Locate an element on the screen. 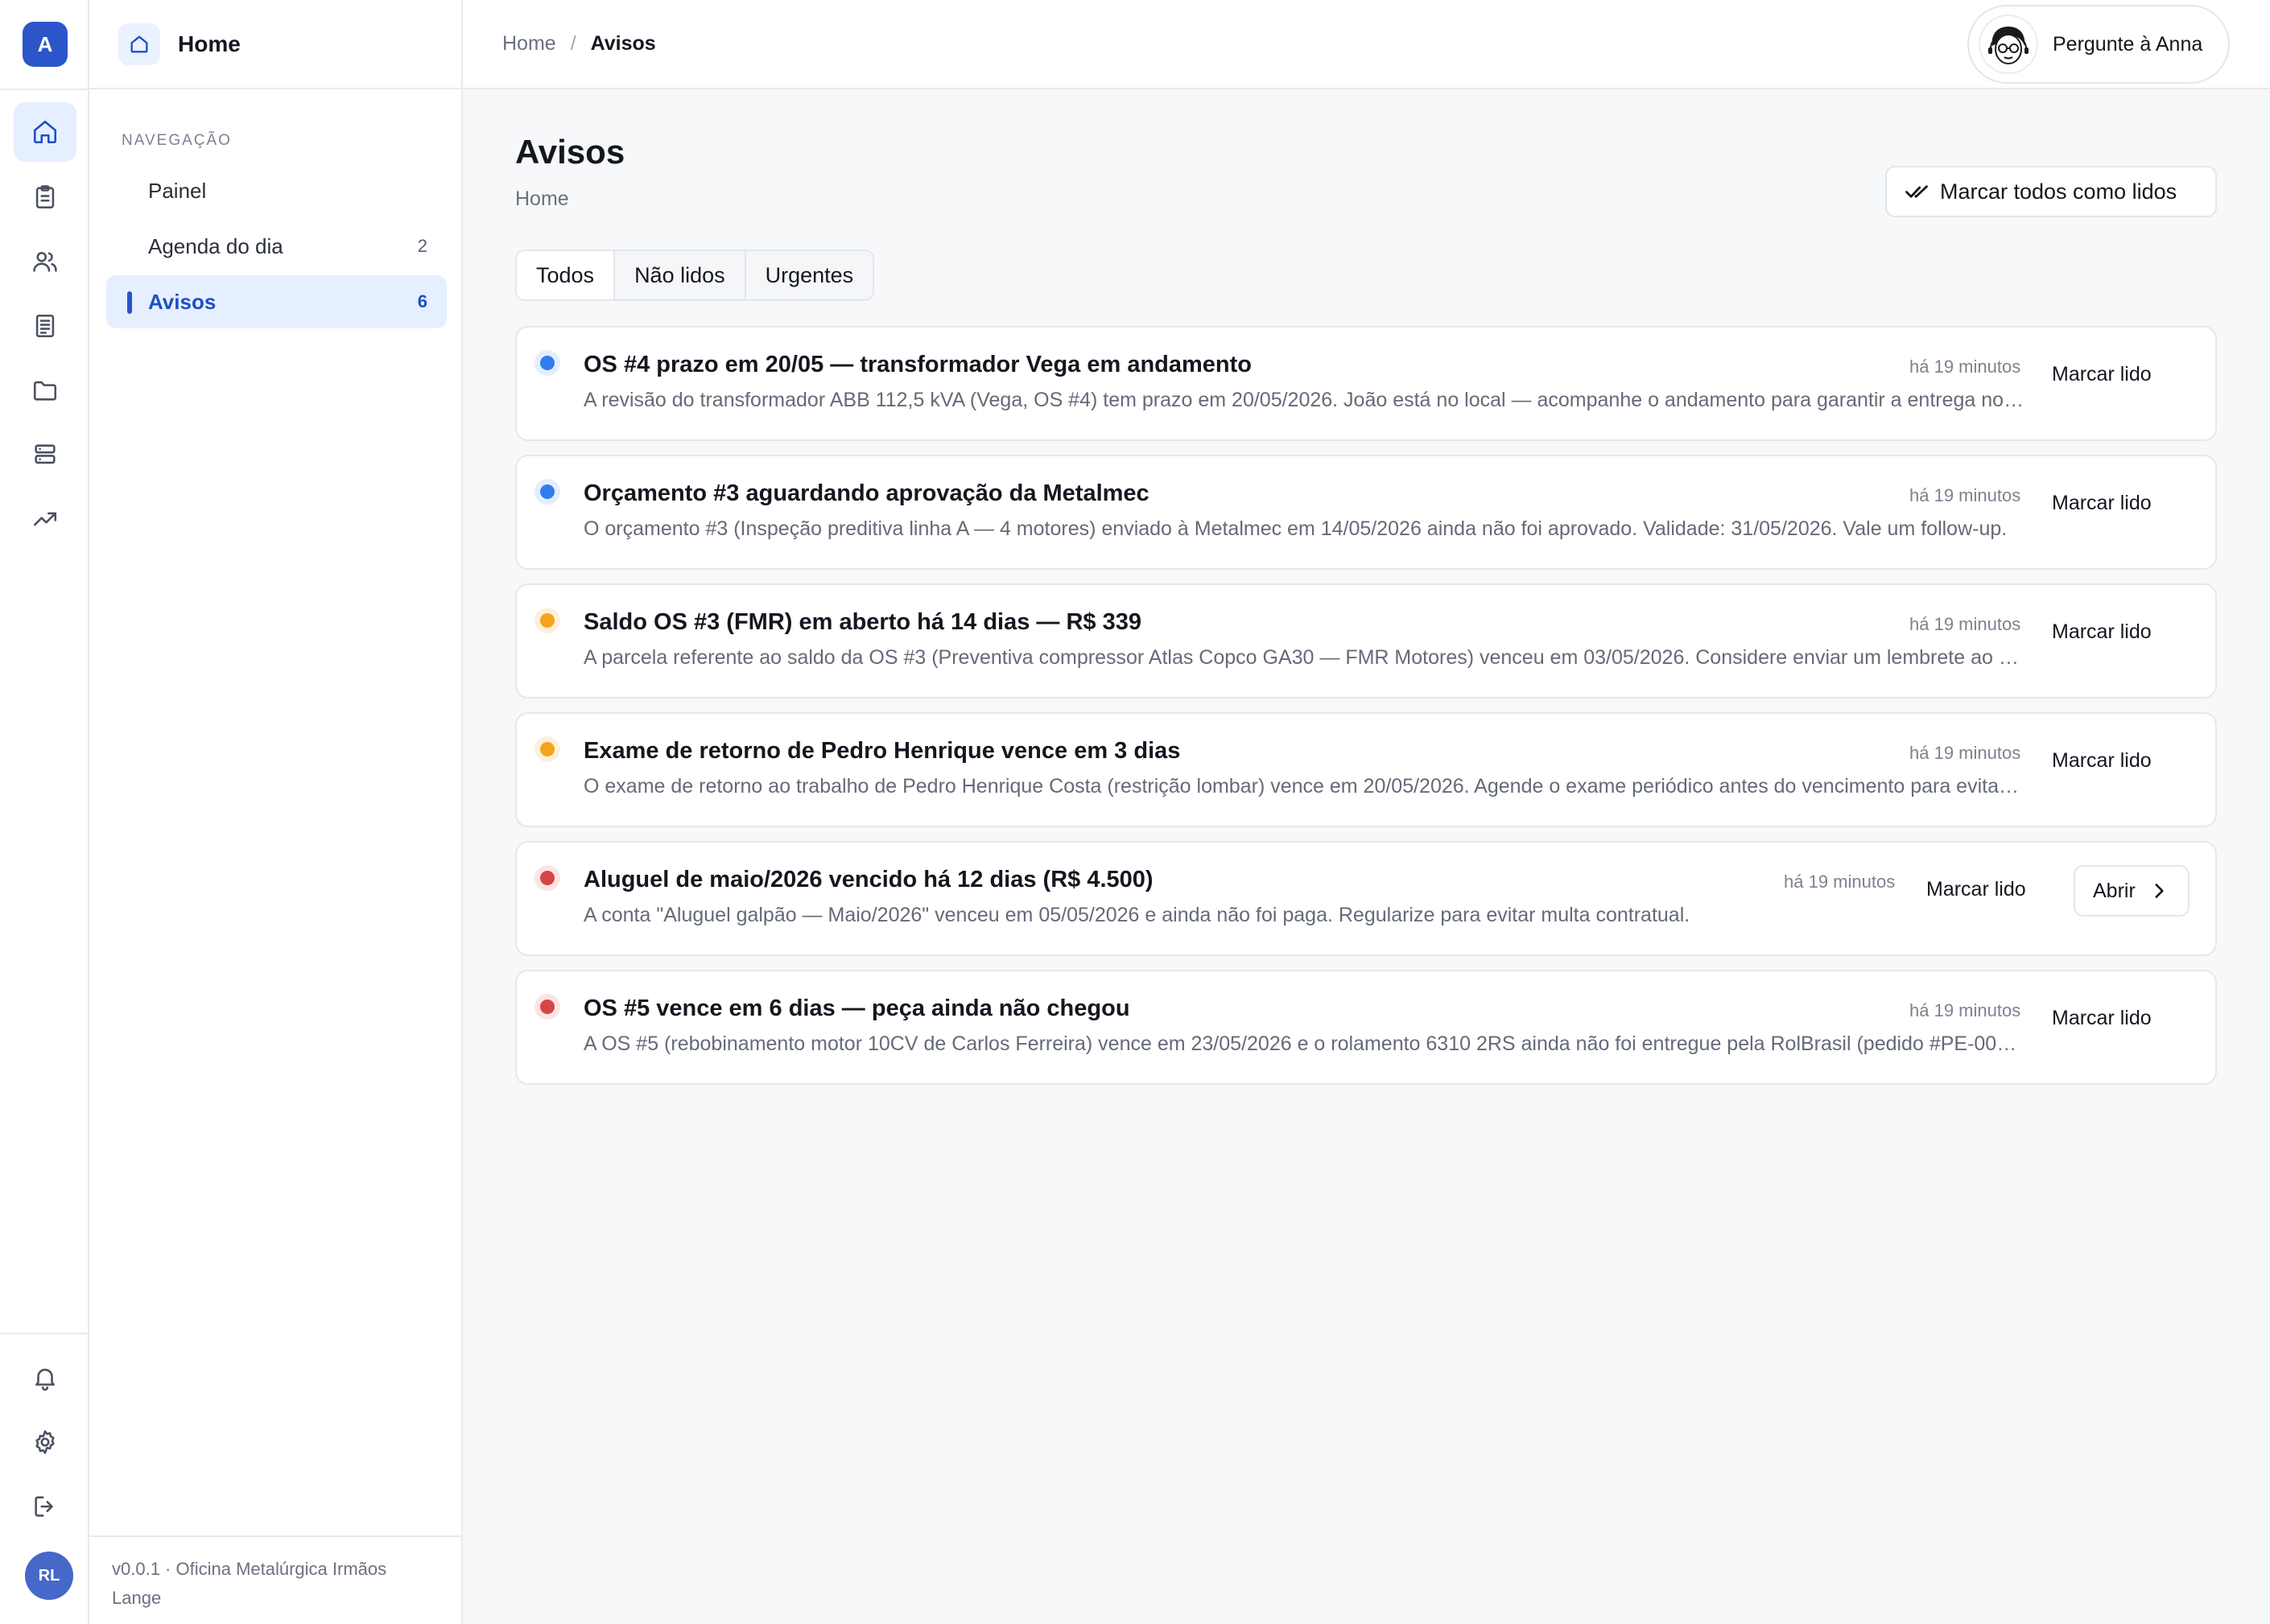 The height and width of the screenshot is (1624, 2270). anna-avatar is located at coordinates (2008, 44).